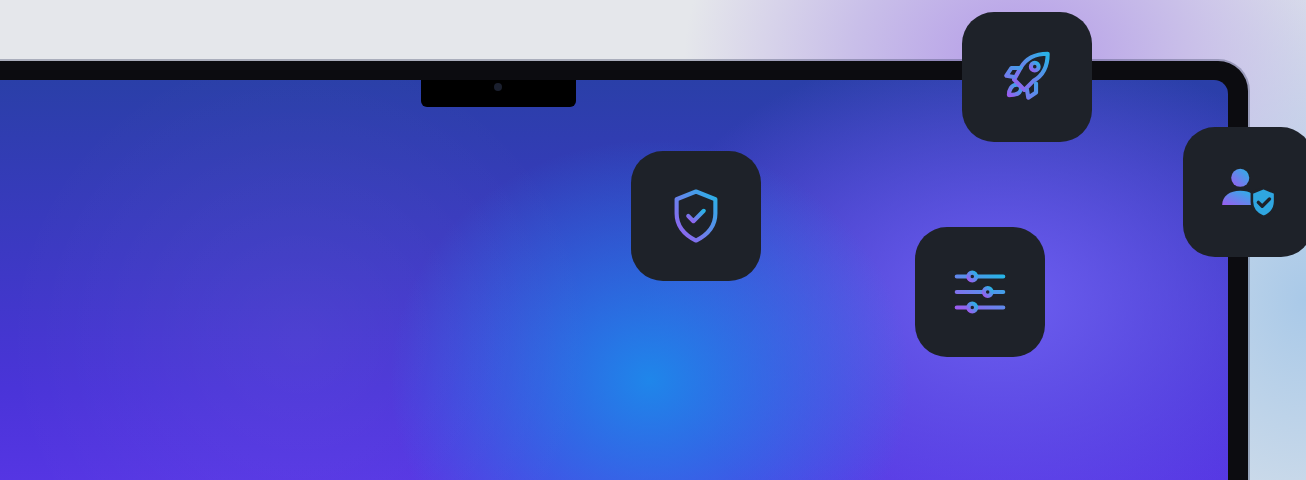 This screenshot has width=1306, height=480. What do you see at coordinates (498, 87) in the screenshot?
I see `camera-icon` at bounding box center [498, 87].